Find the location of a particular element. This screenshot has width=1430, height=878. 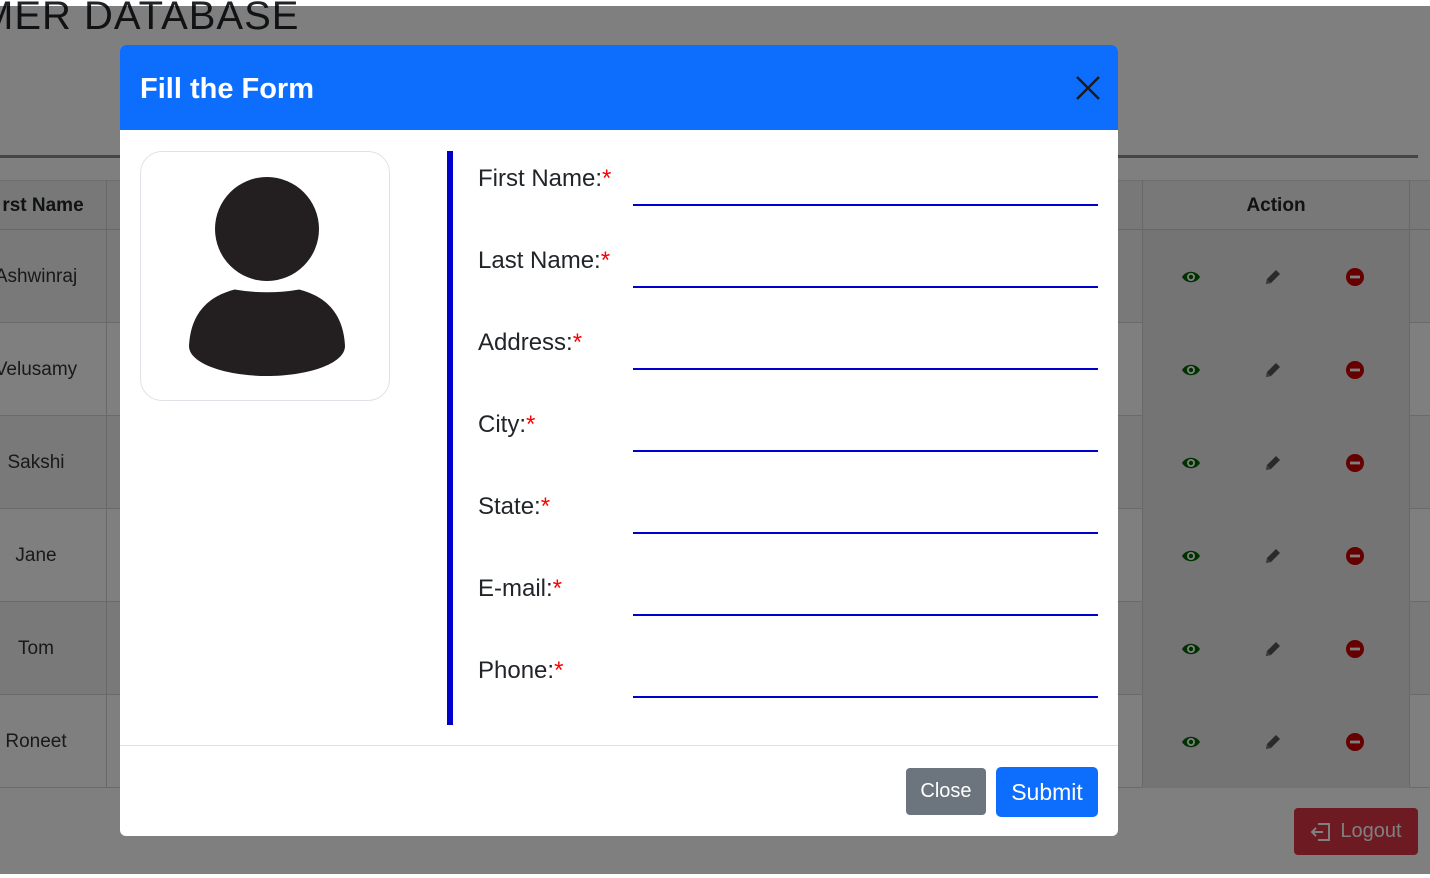

state-input is located at coordinates (865, 517).